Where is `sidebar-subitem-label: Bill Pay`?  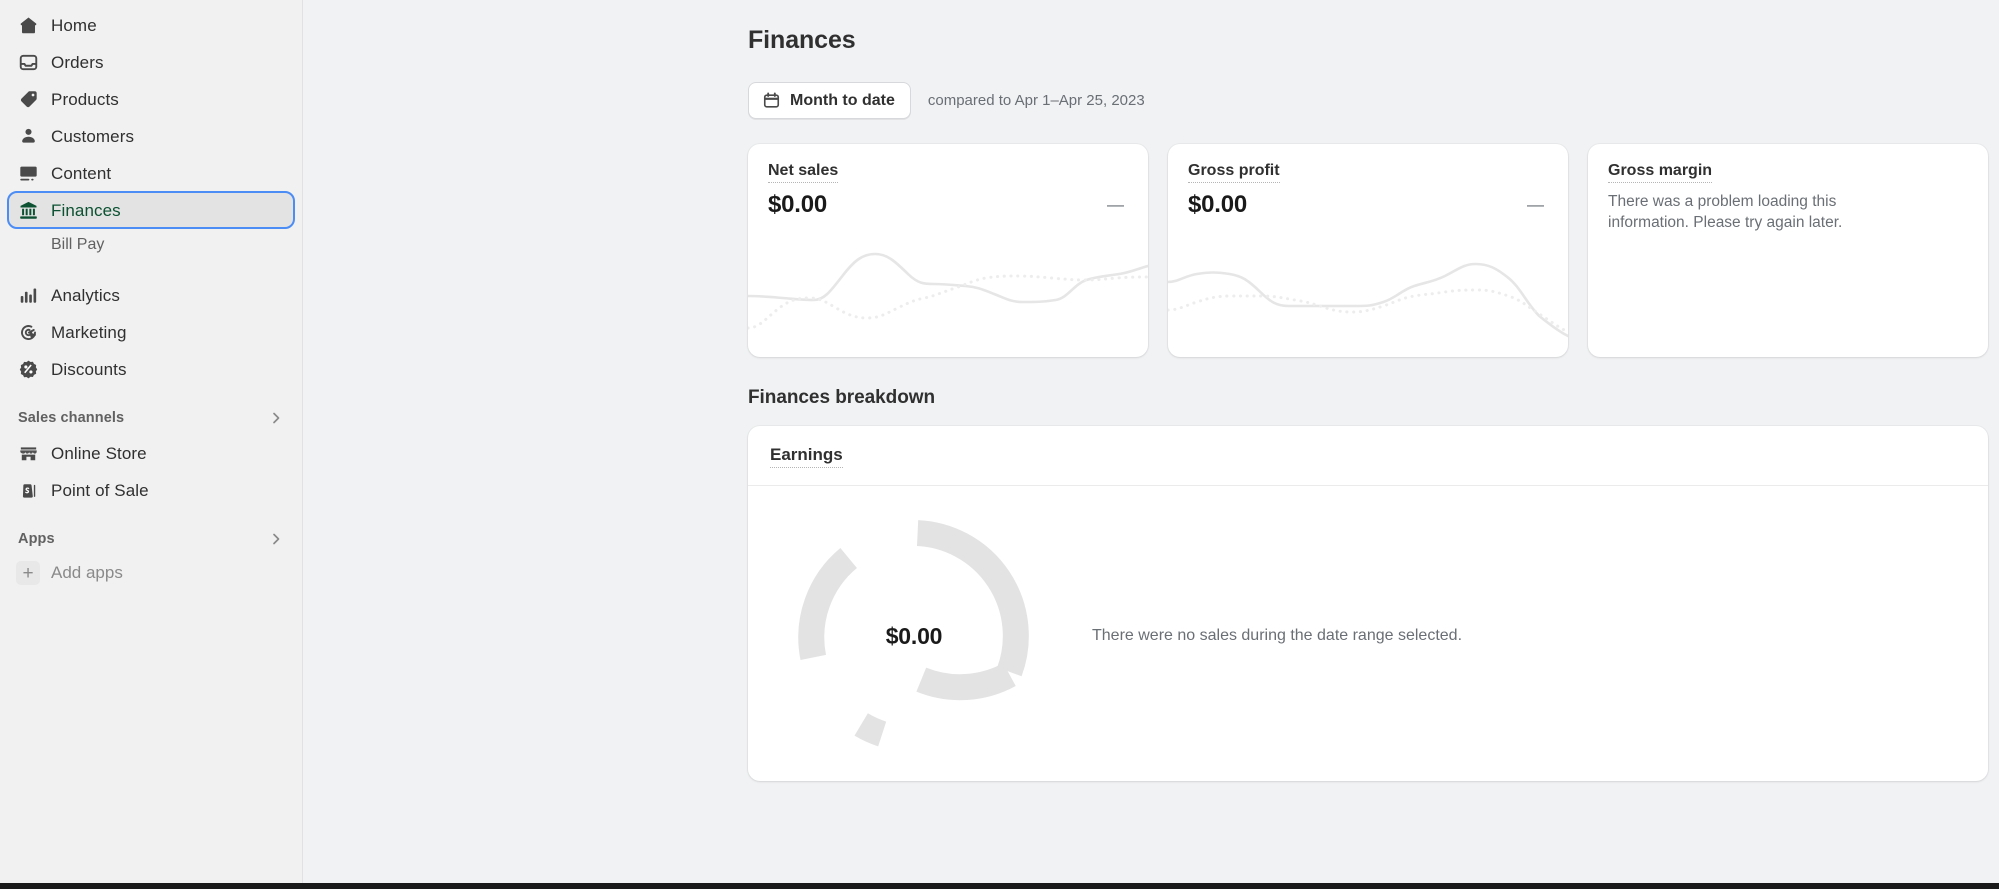 sidebar-subitem-label: Bill Pay is located at coordinates (78, 244).